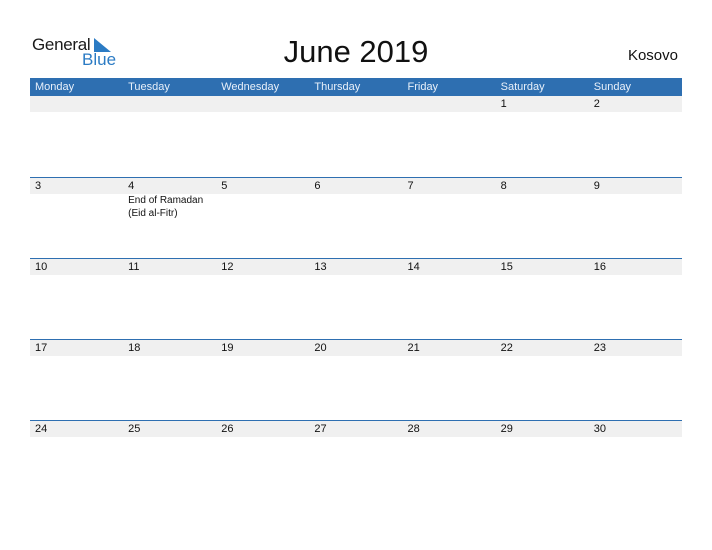  Describe the element at coordinates (134, 348) in the screenshot. I see `day-number: 18` at that location.